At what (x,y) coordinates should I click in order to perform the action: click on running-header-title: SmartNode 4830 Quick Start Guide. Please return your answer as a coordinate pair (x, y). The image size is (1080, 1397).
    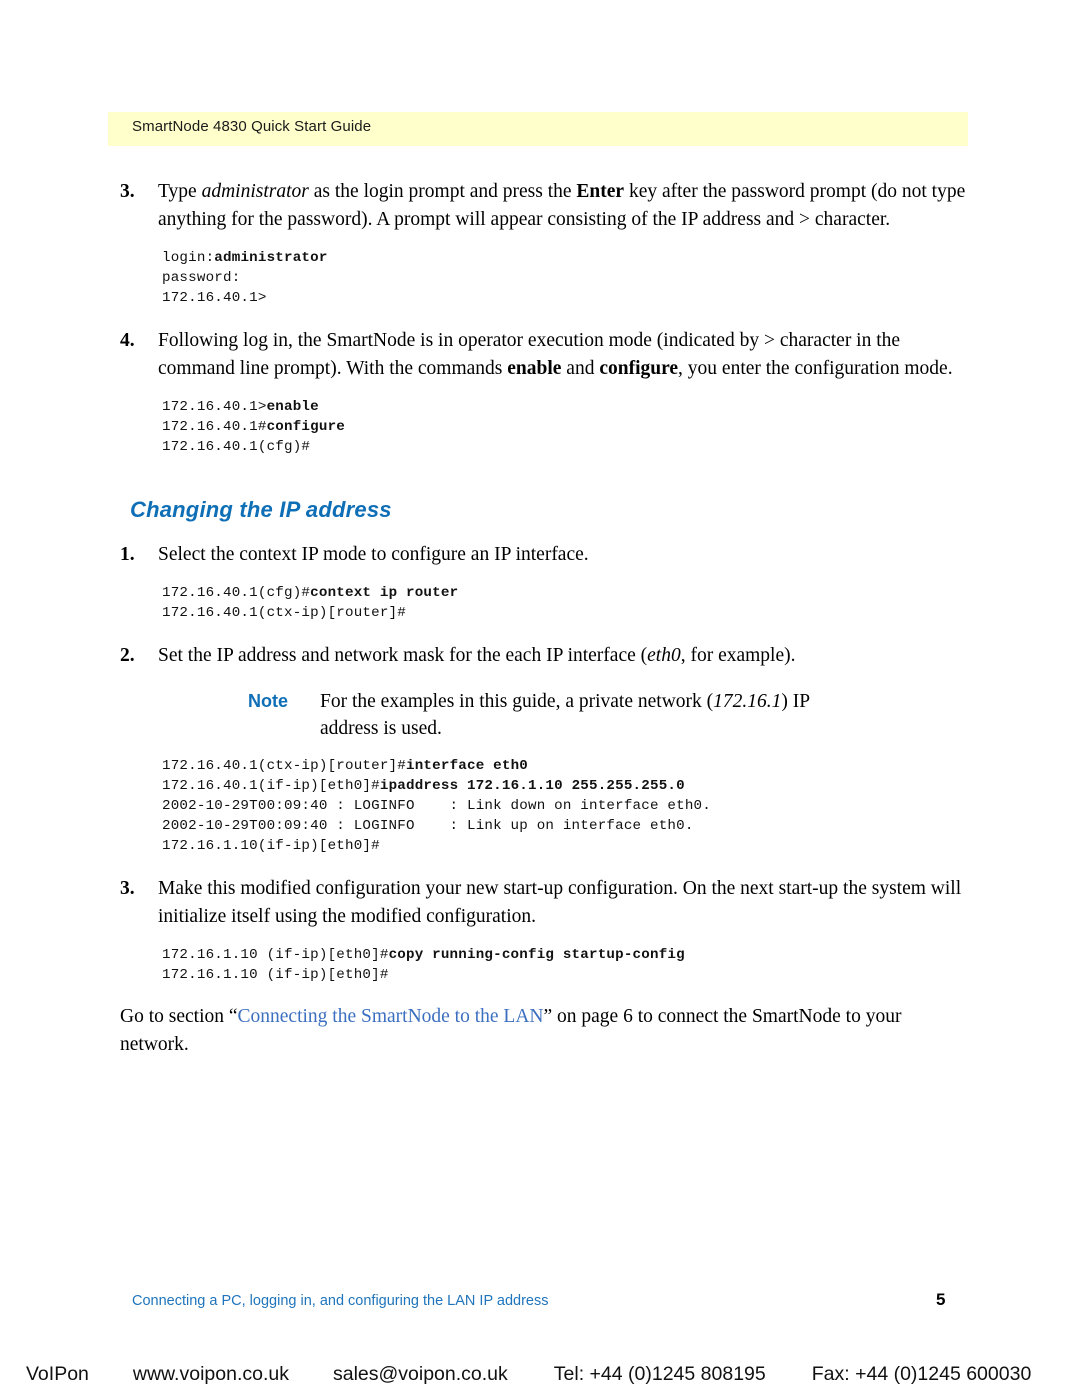
    Looking at the image, I should click on (252, 126).